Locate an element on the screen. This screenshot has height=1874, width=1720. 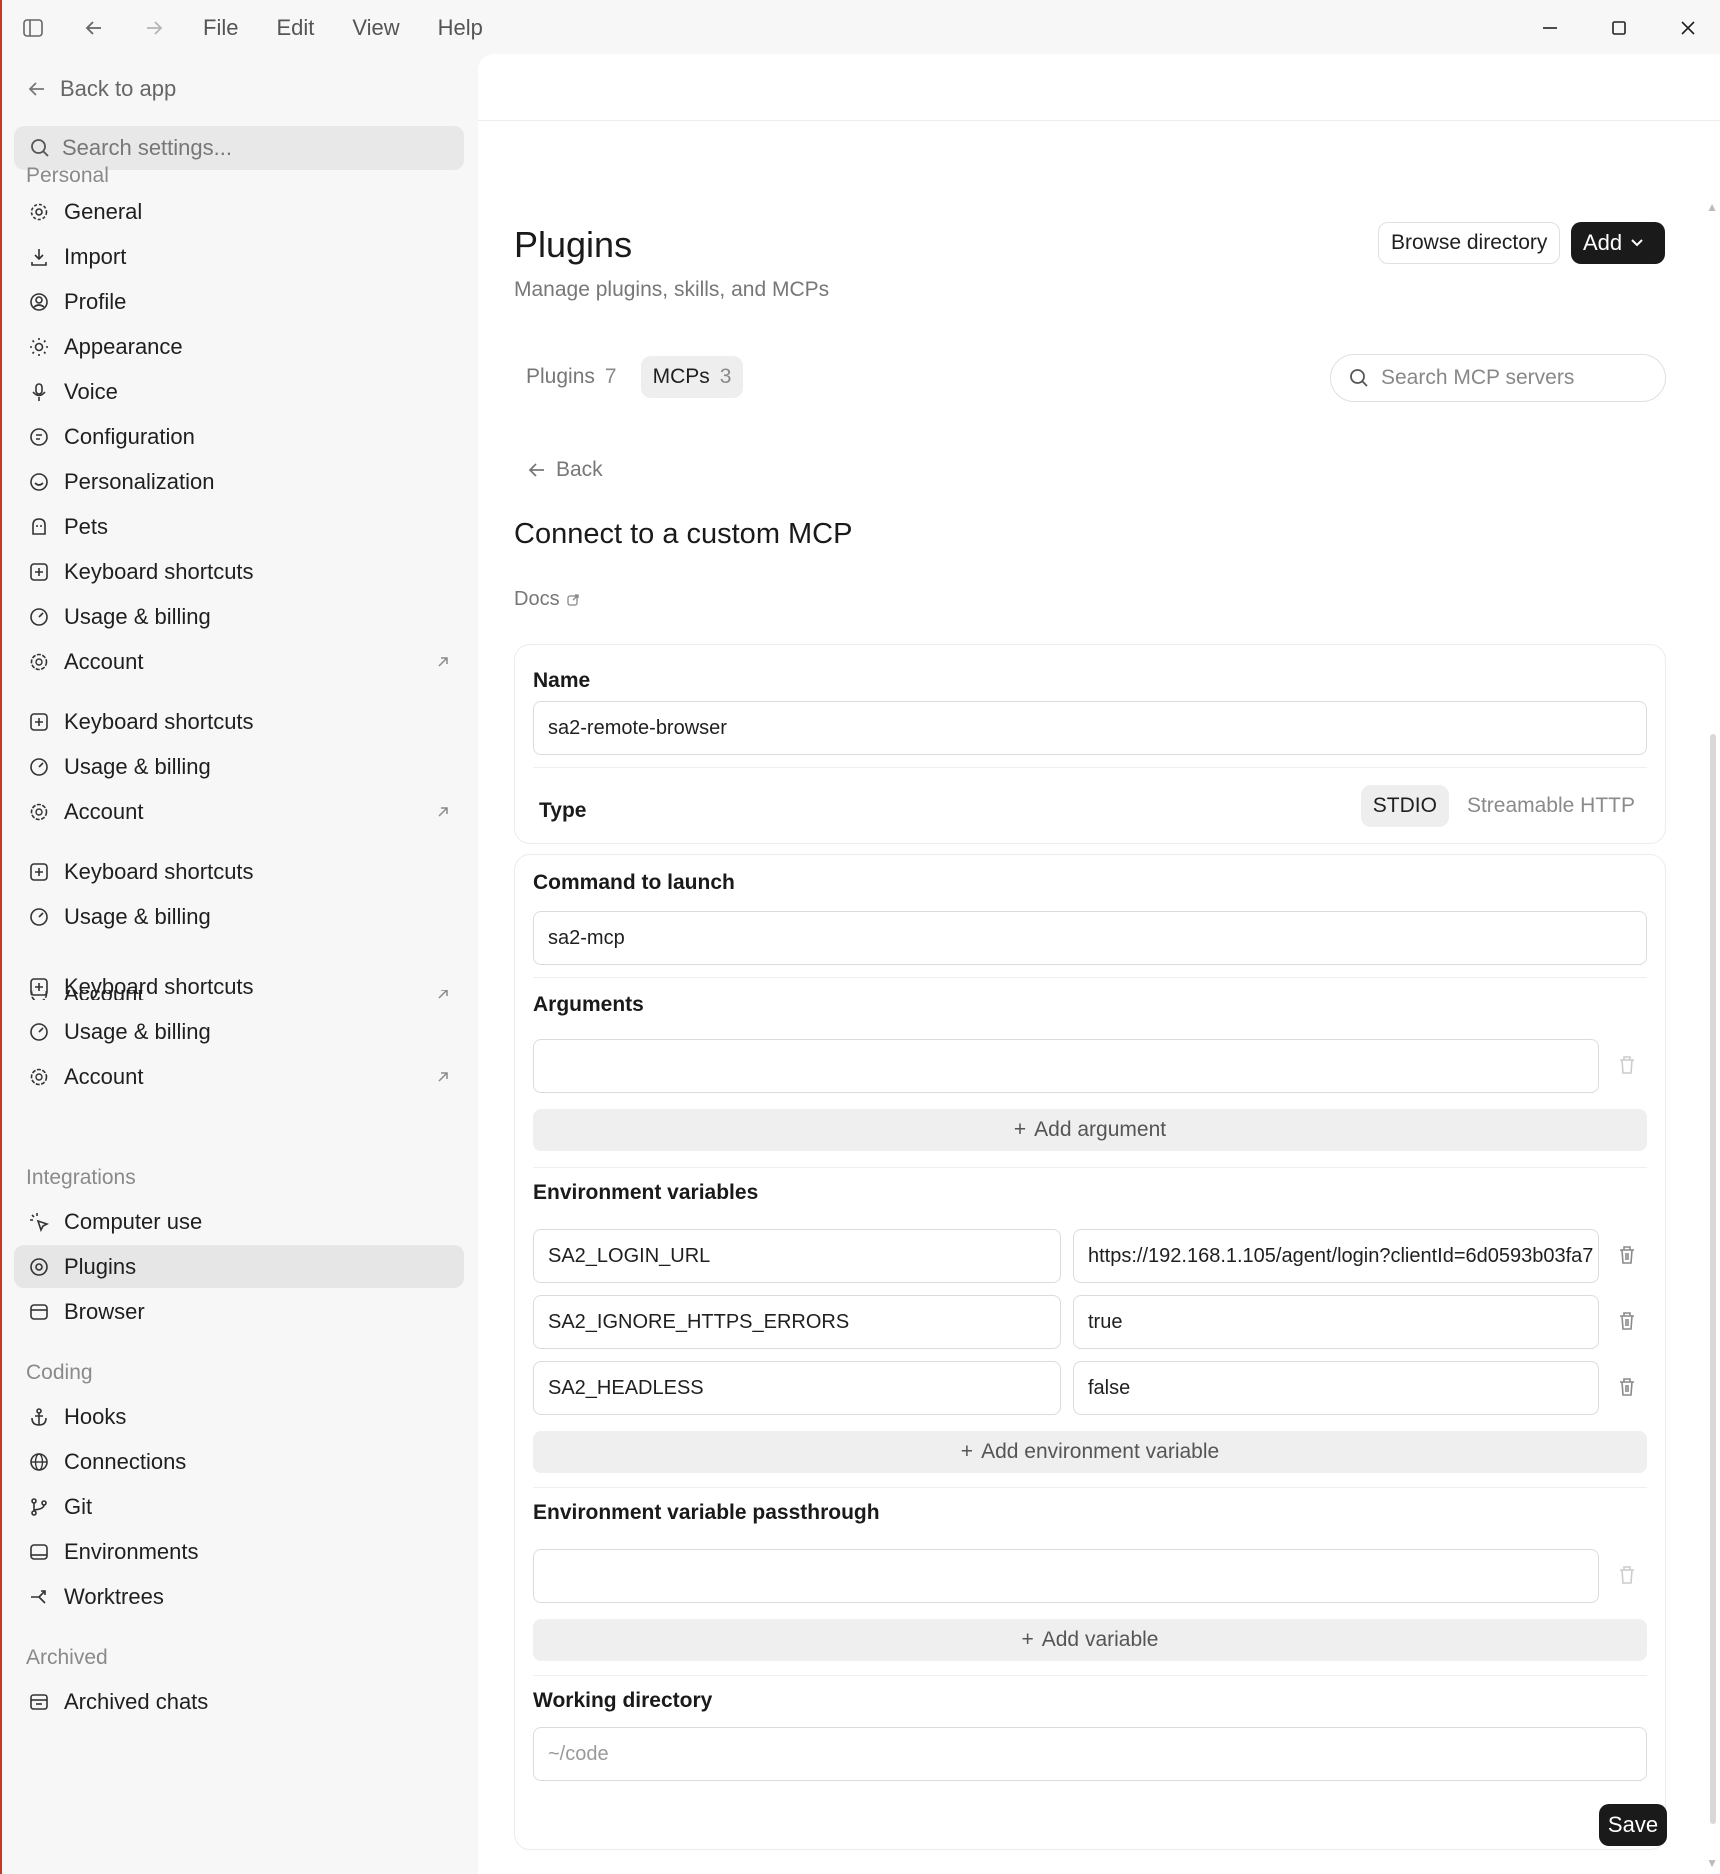
back-label: Back is located at coordinates (579, 469).